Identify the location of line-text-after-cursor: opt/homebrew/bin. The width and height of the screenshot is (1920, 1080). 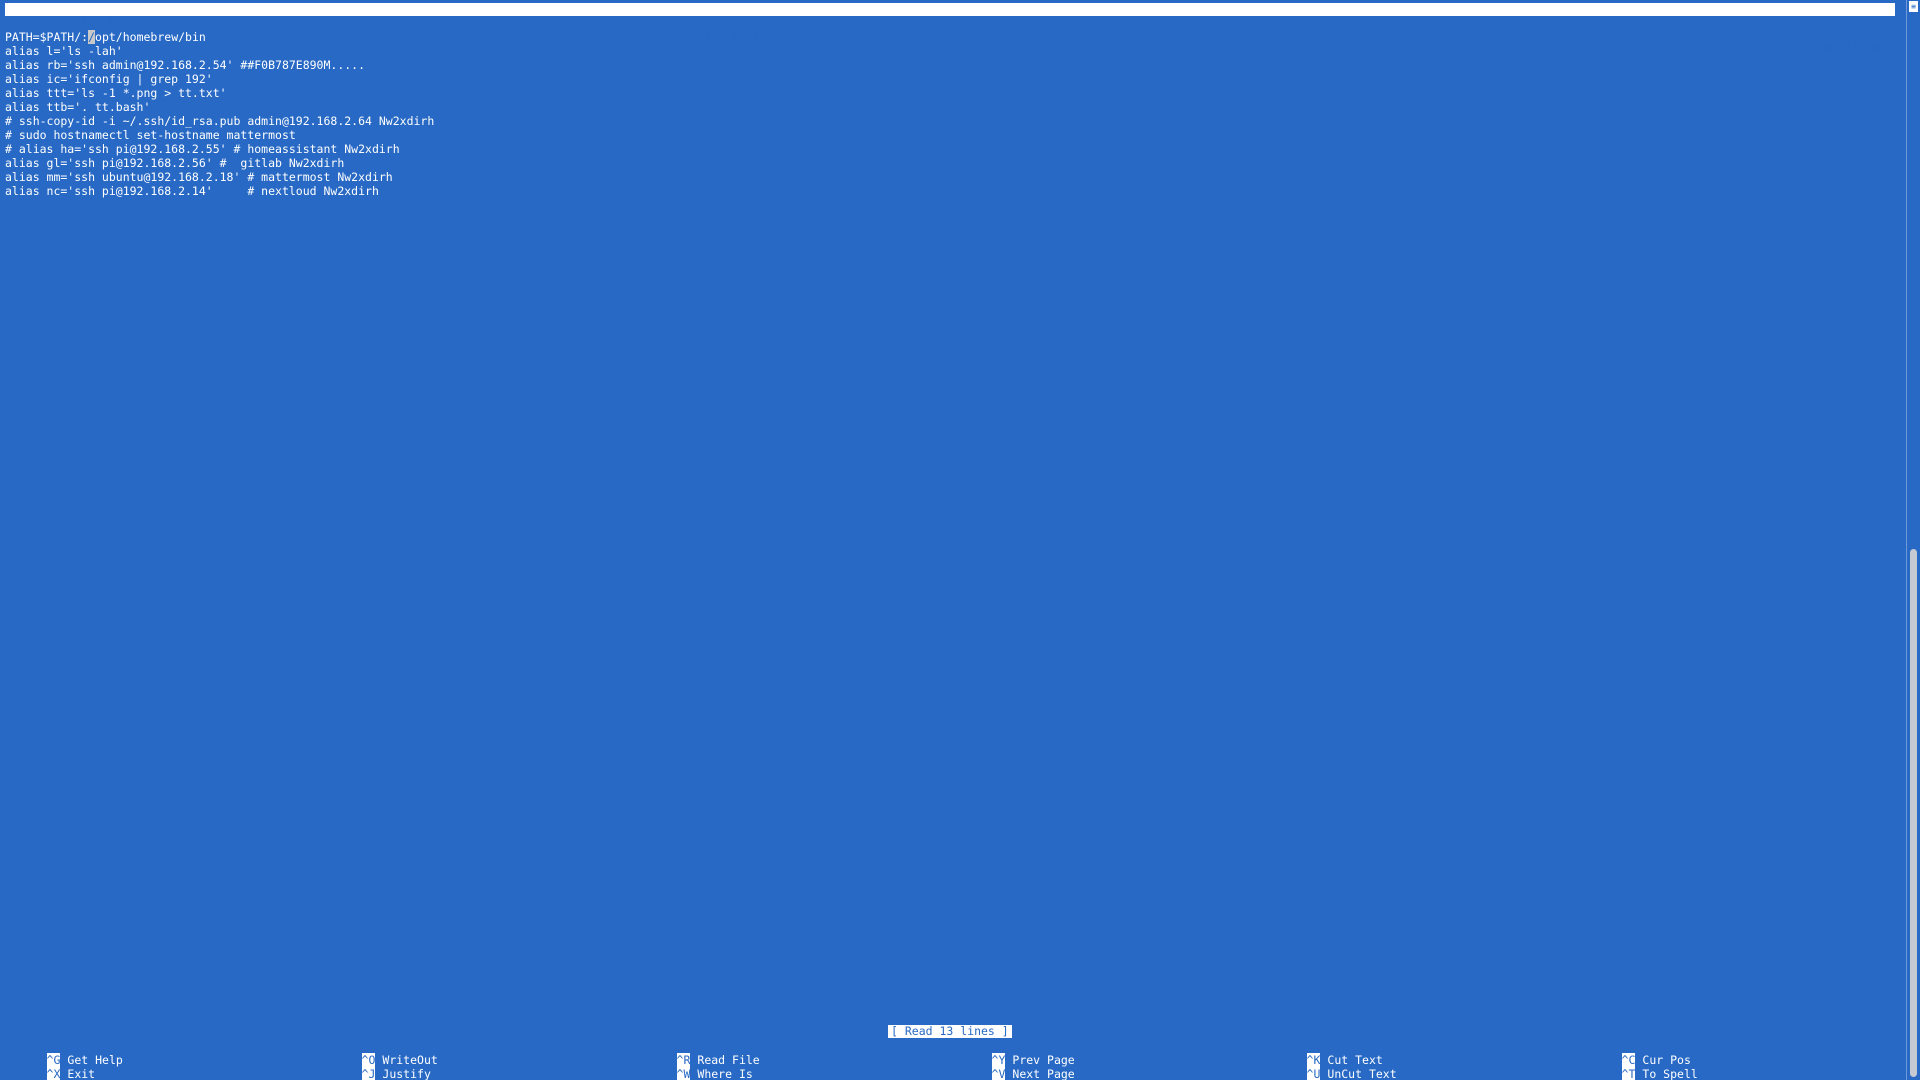
(150, 37).